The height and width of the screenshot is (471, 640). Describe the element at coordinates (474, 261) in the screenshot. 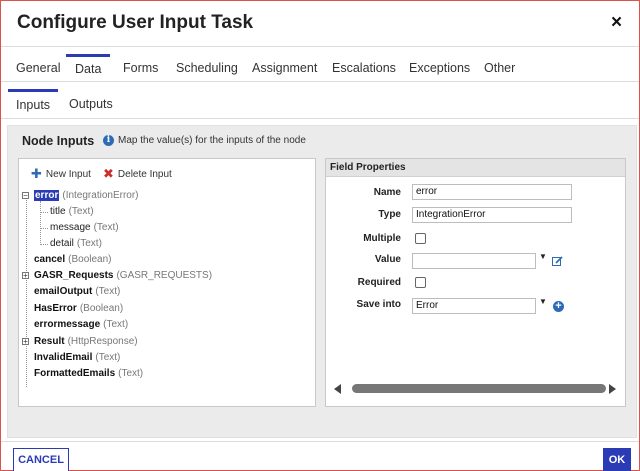

I see `value-field` at that location.